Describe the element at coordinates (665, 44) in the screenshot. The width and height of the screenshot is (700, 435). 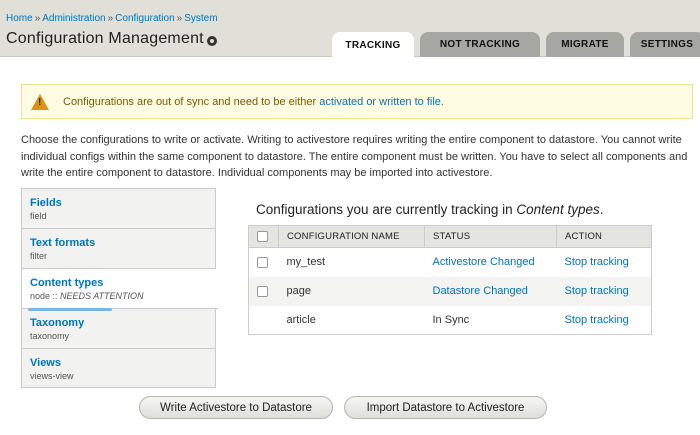
I see `tab-settings: SETTINGS` at that location.